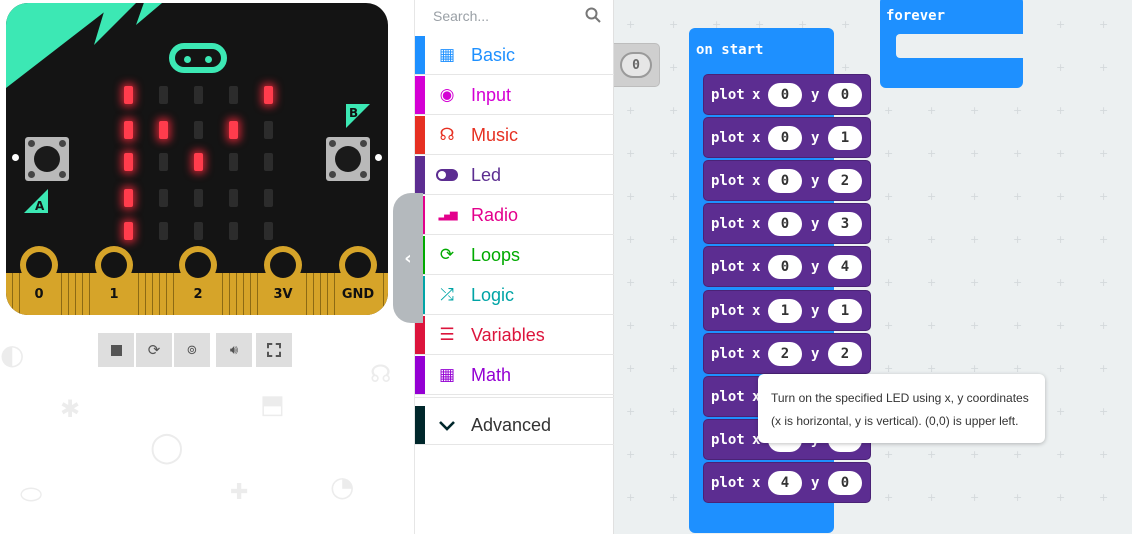  Describe the element at coordinates (198, 294) in the screenshot. I see `pin-label: 2` at that location.